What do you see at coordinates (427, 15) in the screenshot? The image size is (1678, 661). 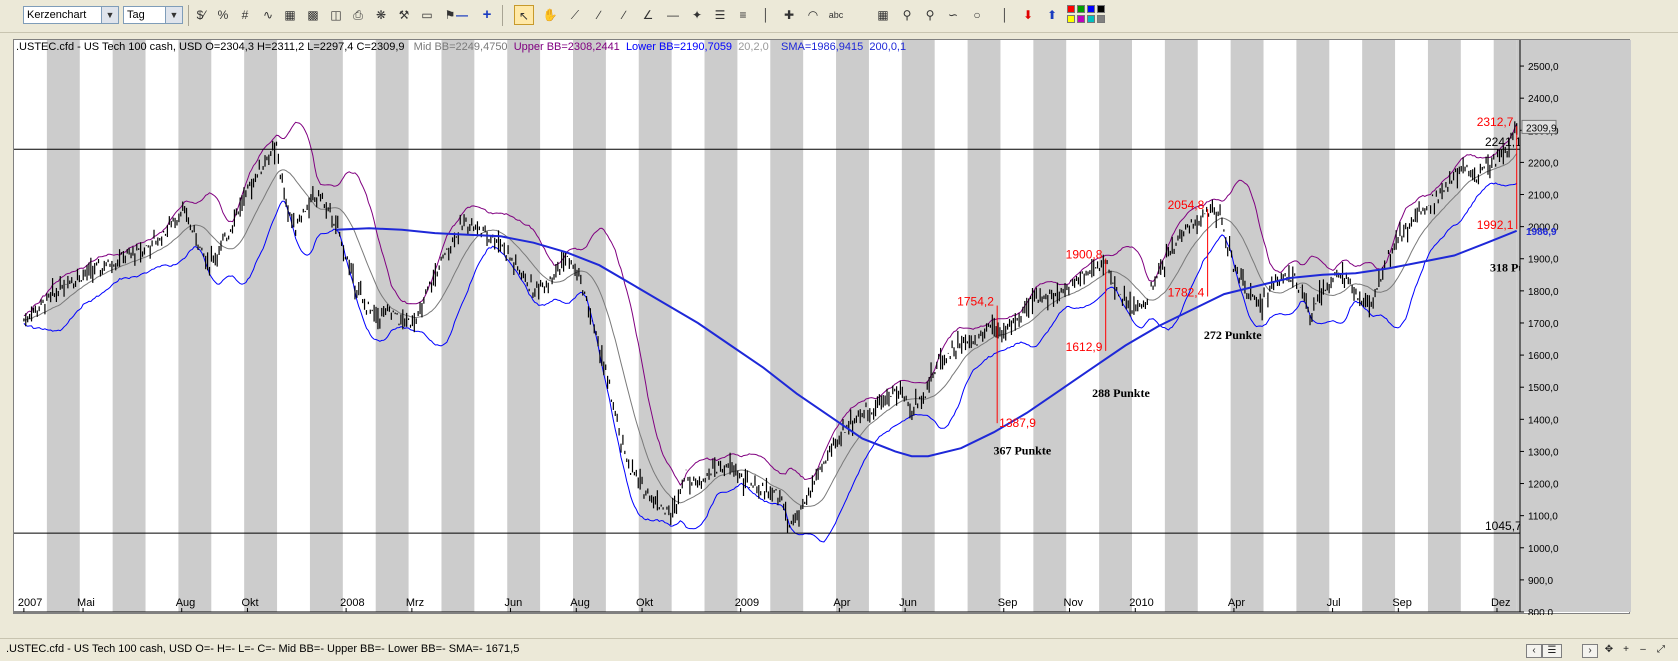 I see `window-icon: ▭` at bounding box center [427, 15].